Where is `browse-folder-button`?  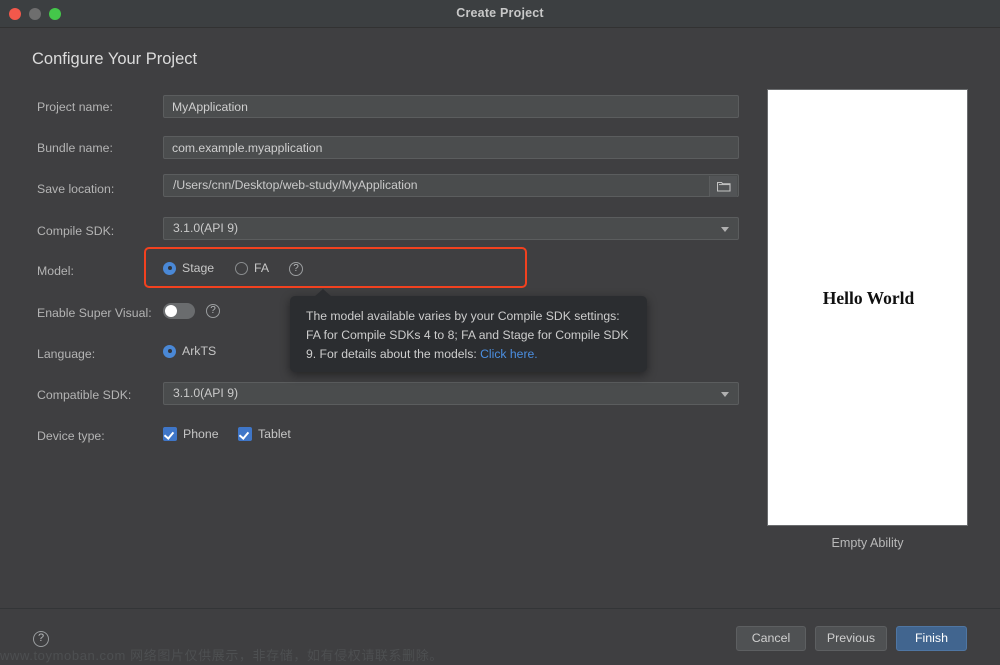 browse-folder-button is located at coordinates (723, 186).